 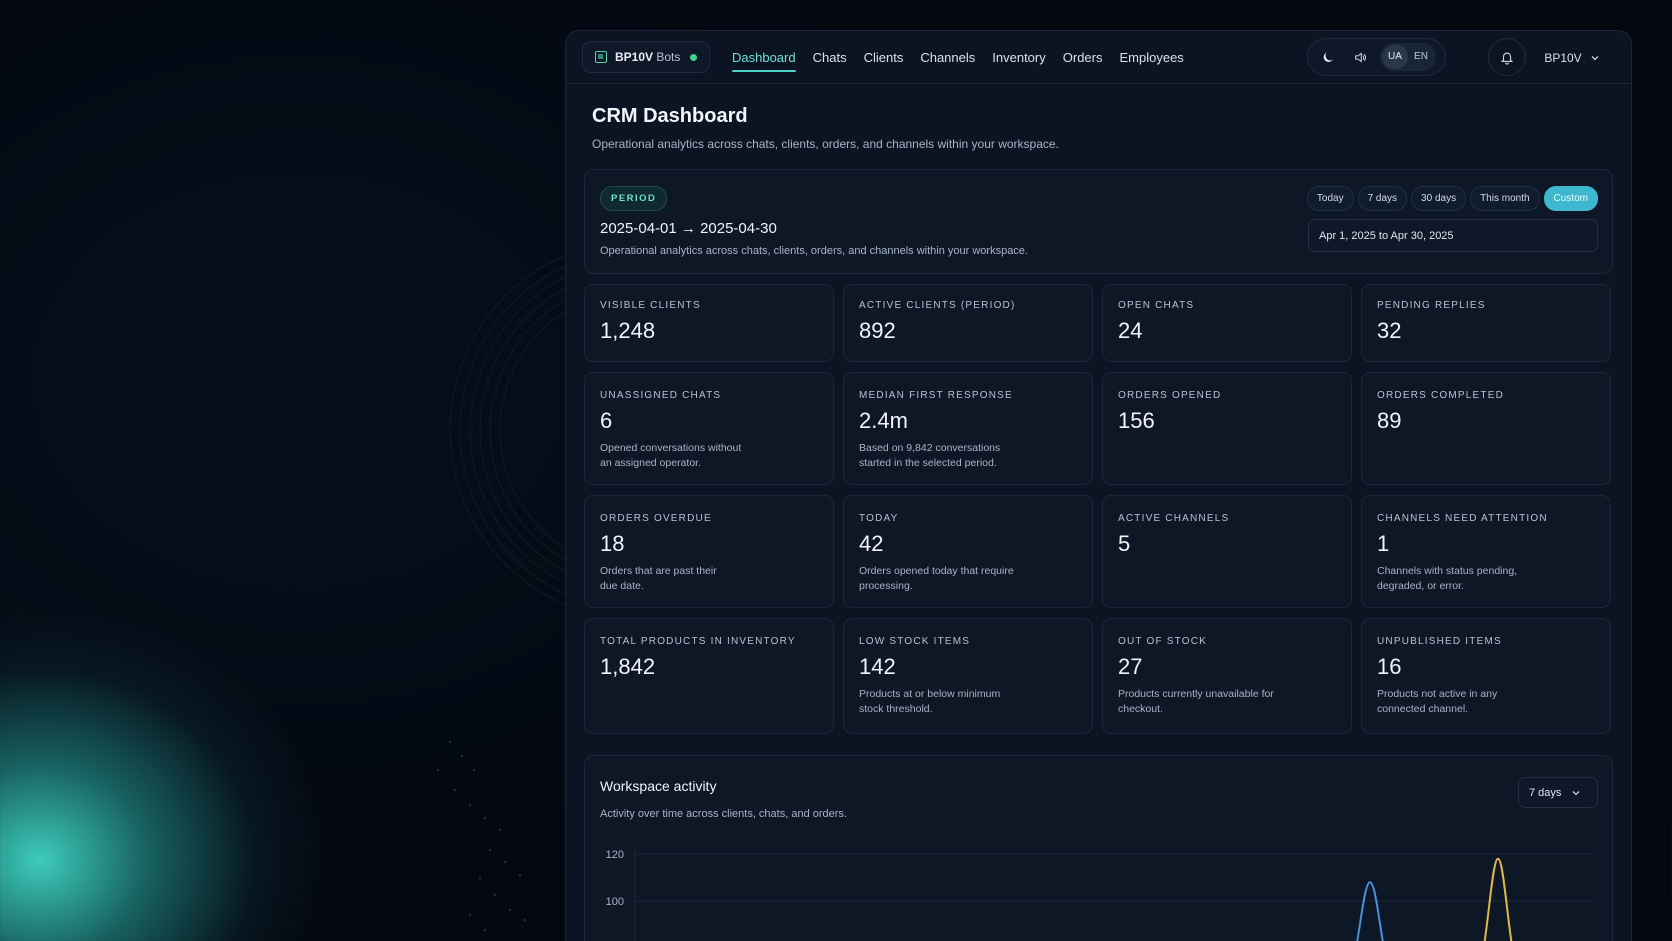 I want to click on metric-label: LOW STOCK ITEMS, so click(x=915, y=641).